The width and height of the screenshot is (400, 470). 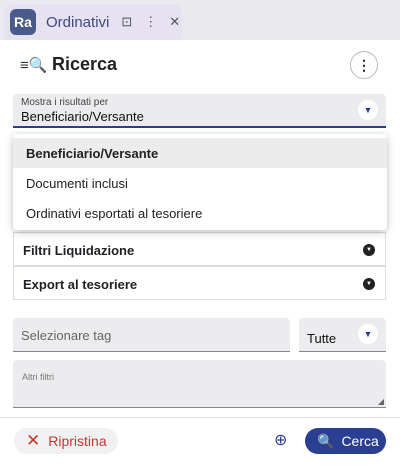 I want to click on accordion-label: Export al tesoriere, so click(x=80, y=284).